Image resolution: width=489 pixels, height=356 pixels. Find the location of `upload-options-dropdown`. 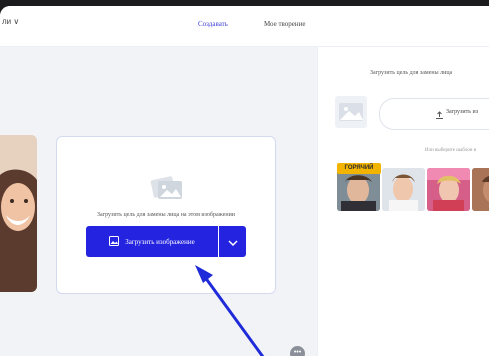

upload-options-dropdown is located at coordinates (232, 241).